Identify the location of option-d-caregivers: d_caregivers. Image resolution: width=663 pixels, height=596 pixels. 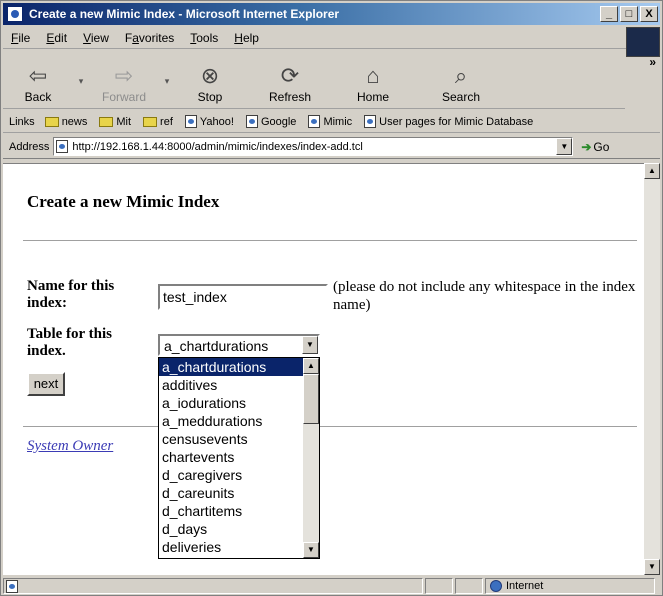
(231, 475).